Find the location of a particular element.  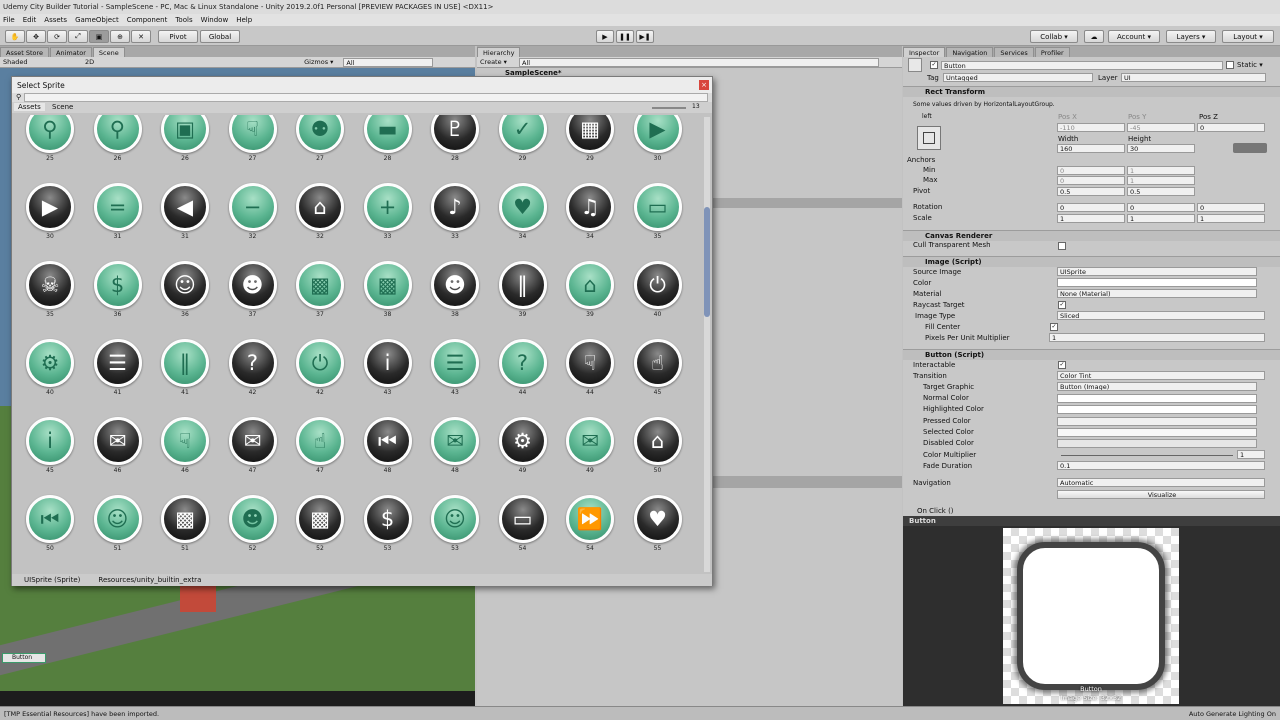

sprite-cell: ♇ 28 is located at coordinates (455, 149).